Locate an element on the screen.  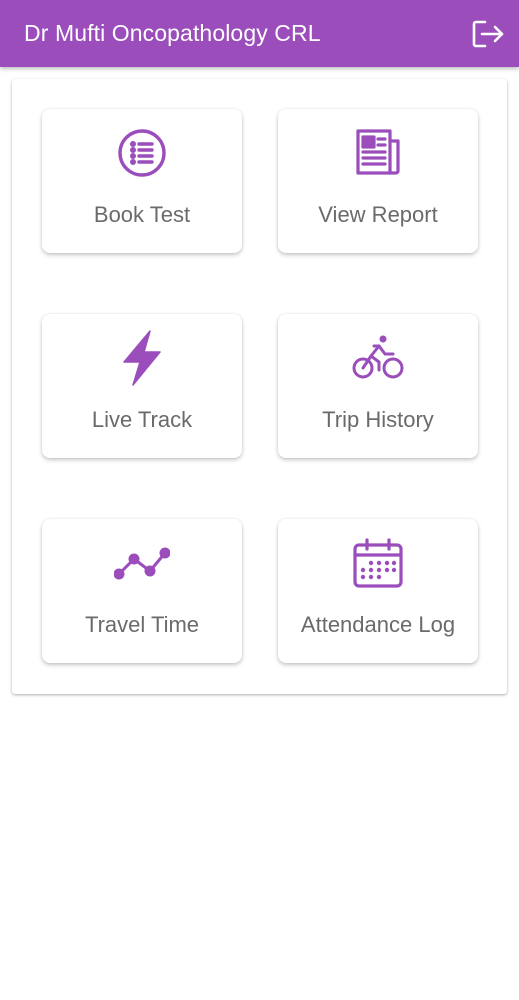
tile-label: Book Test is located at coordinates (142, 214).